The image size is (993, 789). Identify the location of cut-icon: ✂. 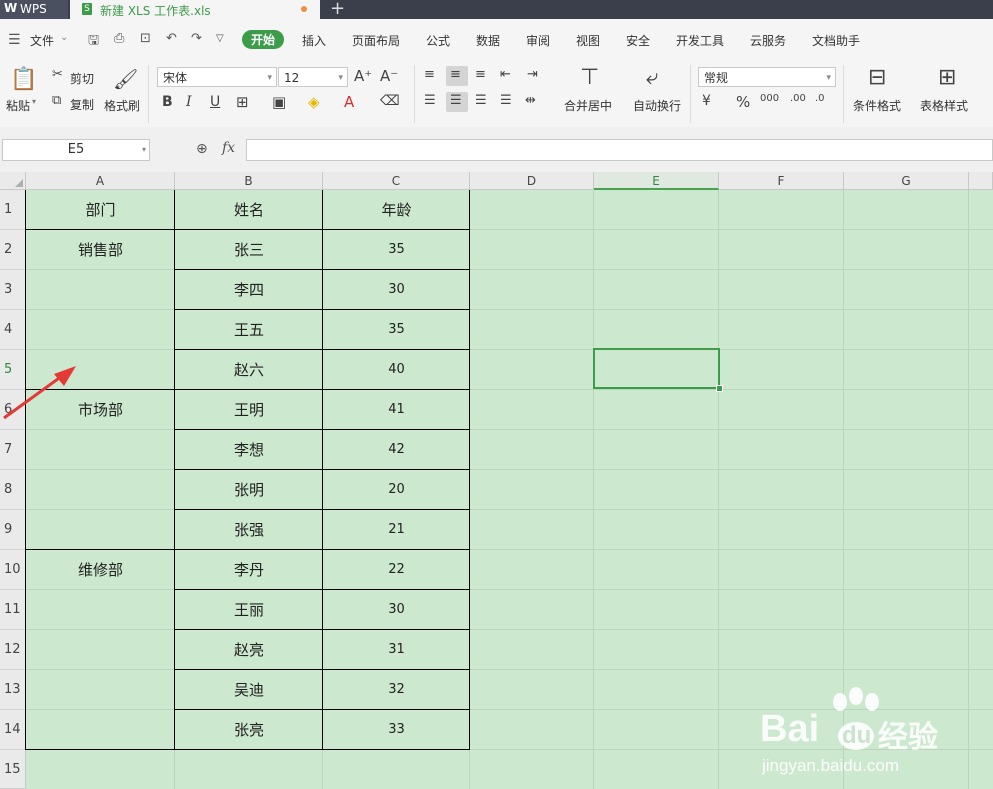
(57, 74).